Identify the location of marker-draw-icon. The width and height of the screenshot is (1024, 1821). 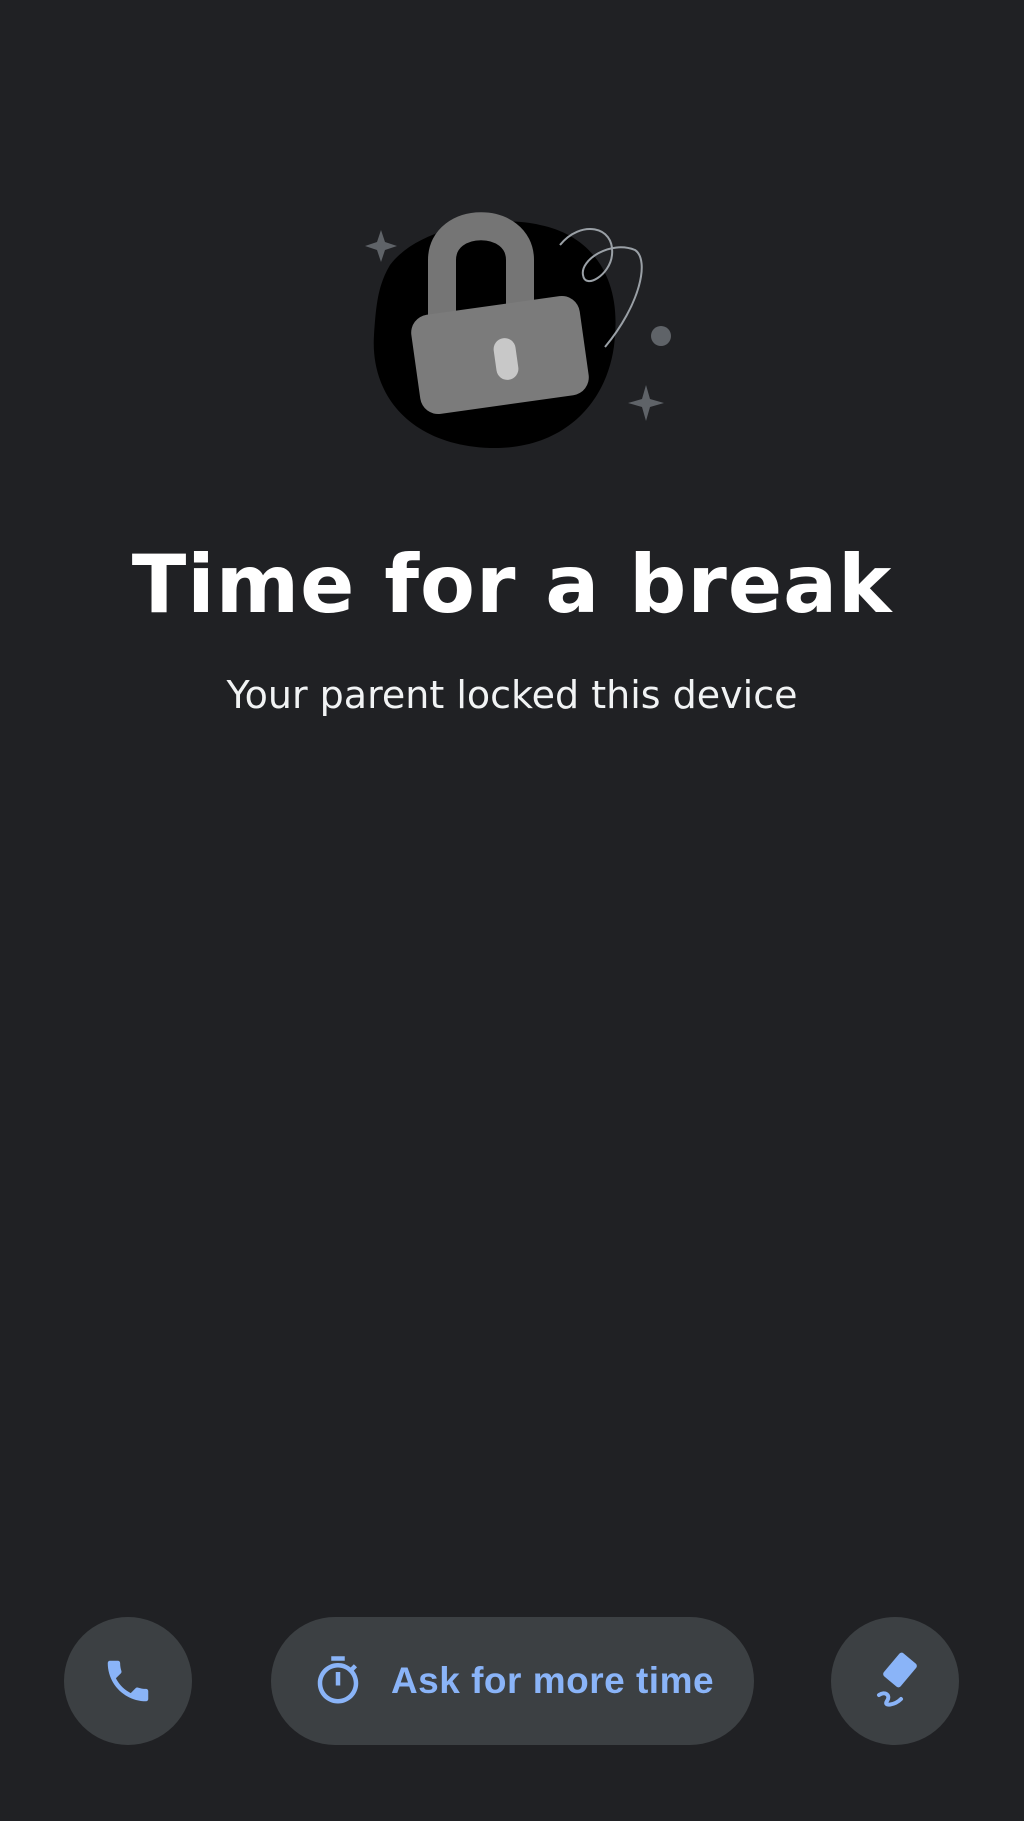
(895, 1681).